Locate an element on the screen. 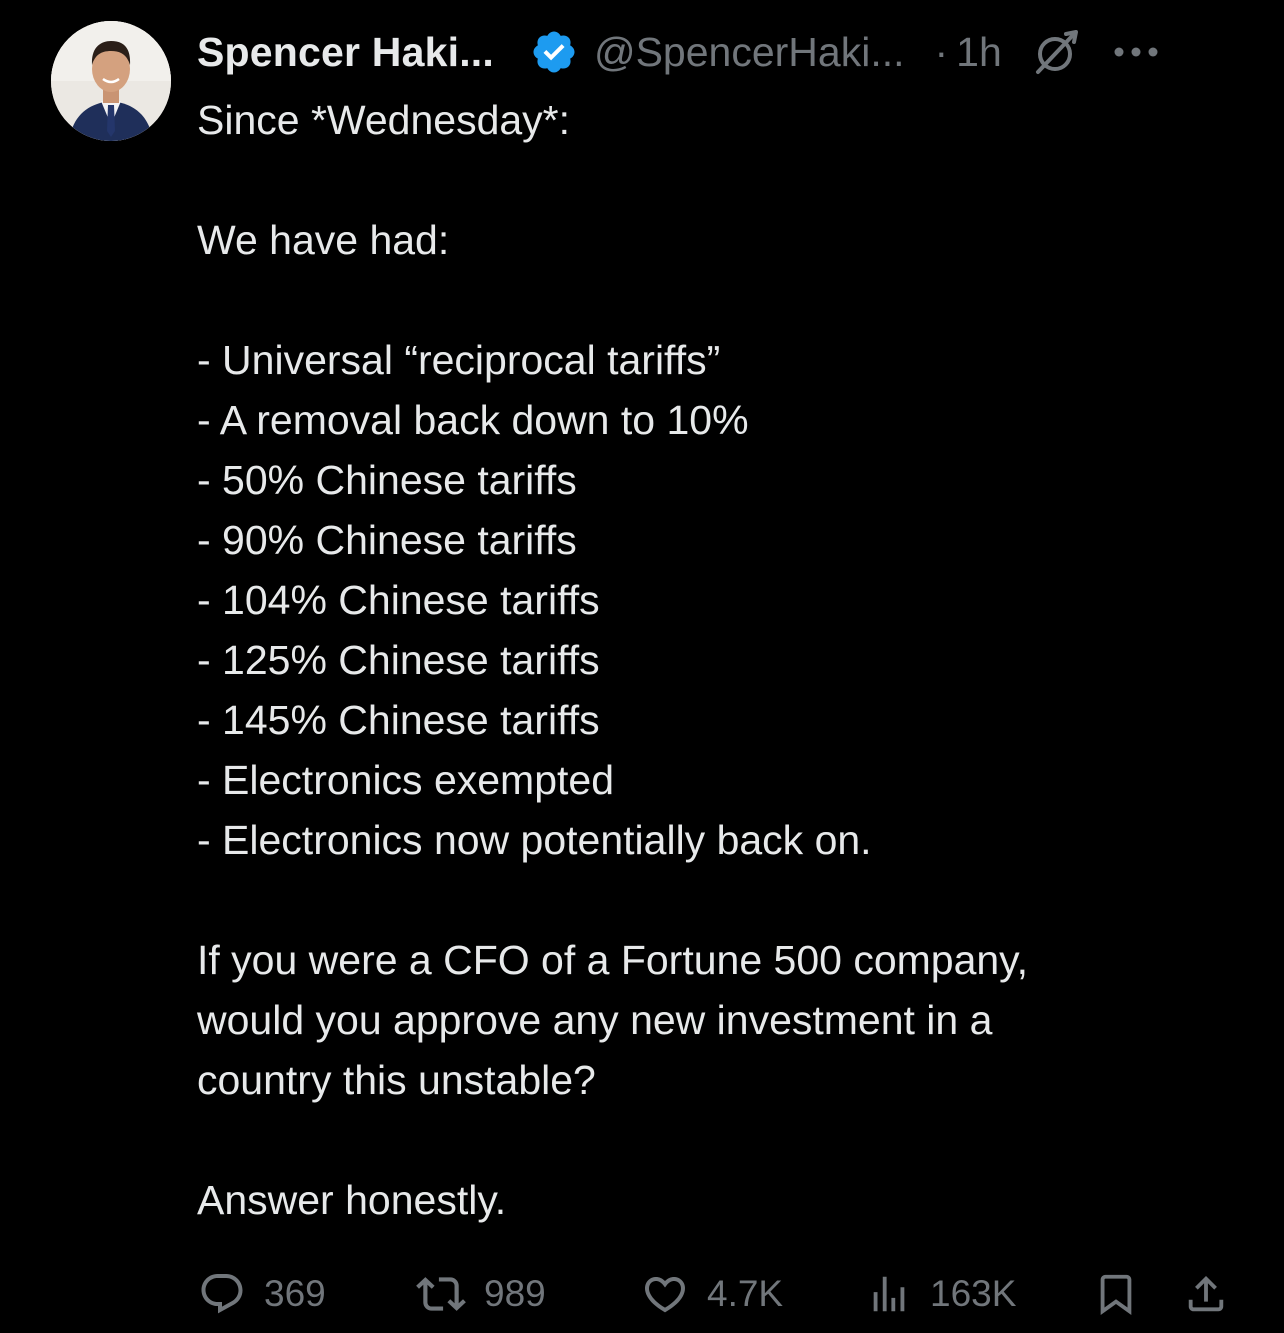 This screenshot has height=1333, width=1284. tweet-line: - 90% Chinese tariffs is located at coordinates (387, 540).